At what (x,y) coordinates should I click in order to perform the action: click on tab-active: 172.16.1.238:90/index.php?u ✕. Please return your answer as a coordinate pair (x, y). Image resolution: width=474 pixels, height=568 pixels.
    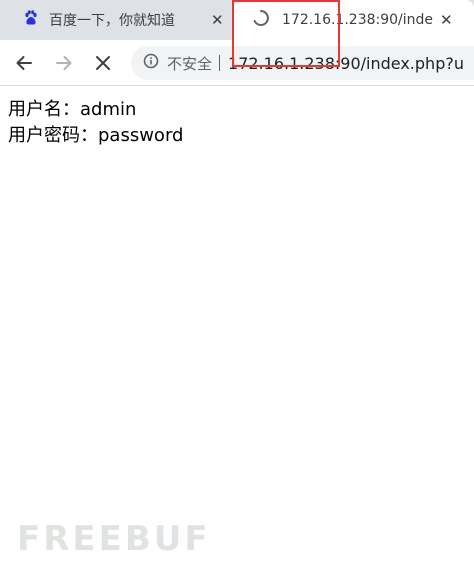
    Looking at the image, I should click on (354, 20).